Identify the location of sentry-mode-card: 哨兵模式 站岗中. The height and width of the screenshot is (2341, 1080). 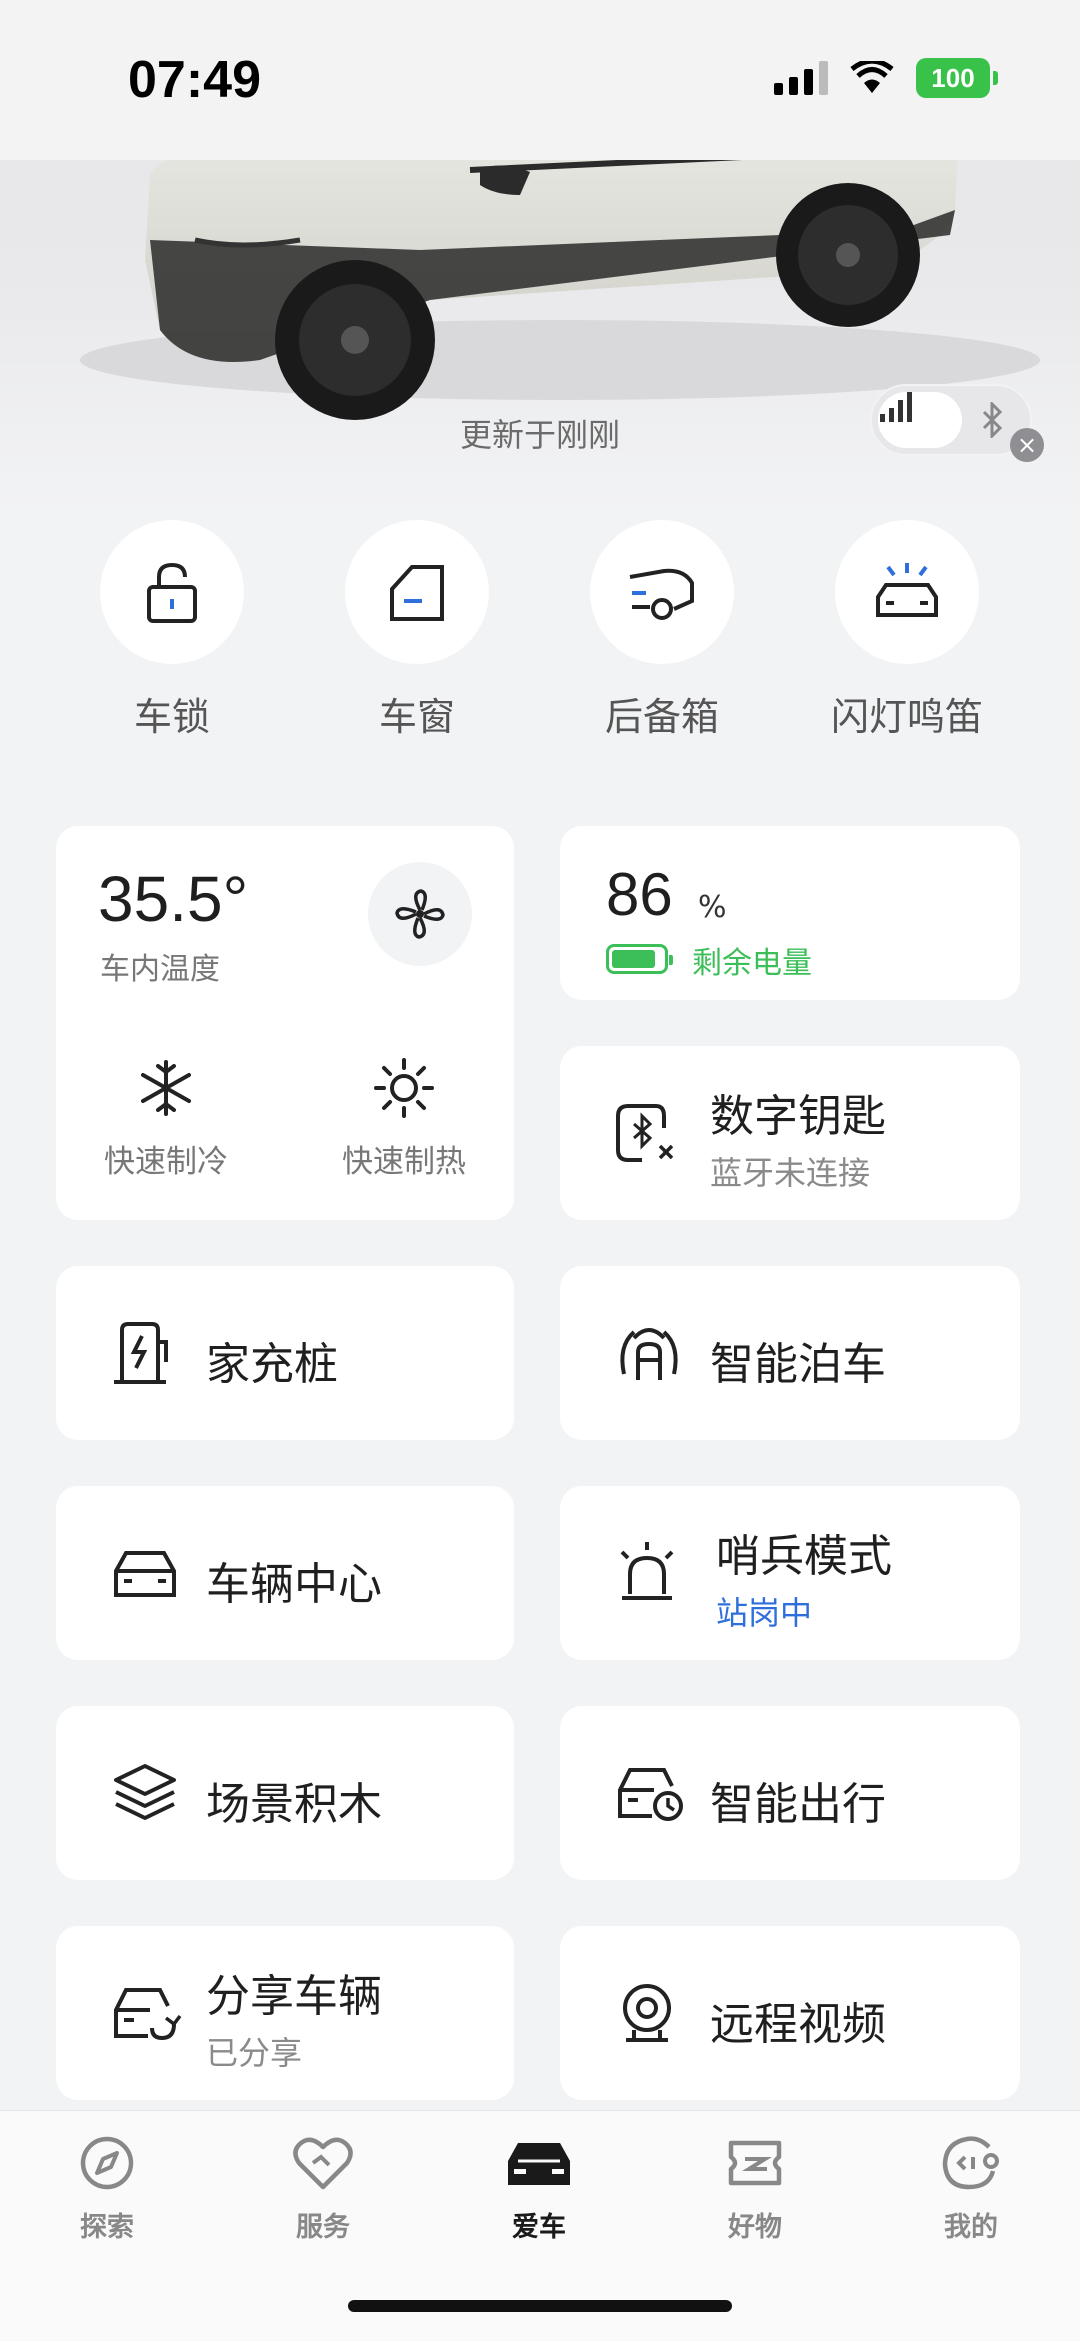
(790, 1573).